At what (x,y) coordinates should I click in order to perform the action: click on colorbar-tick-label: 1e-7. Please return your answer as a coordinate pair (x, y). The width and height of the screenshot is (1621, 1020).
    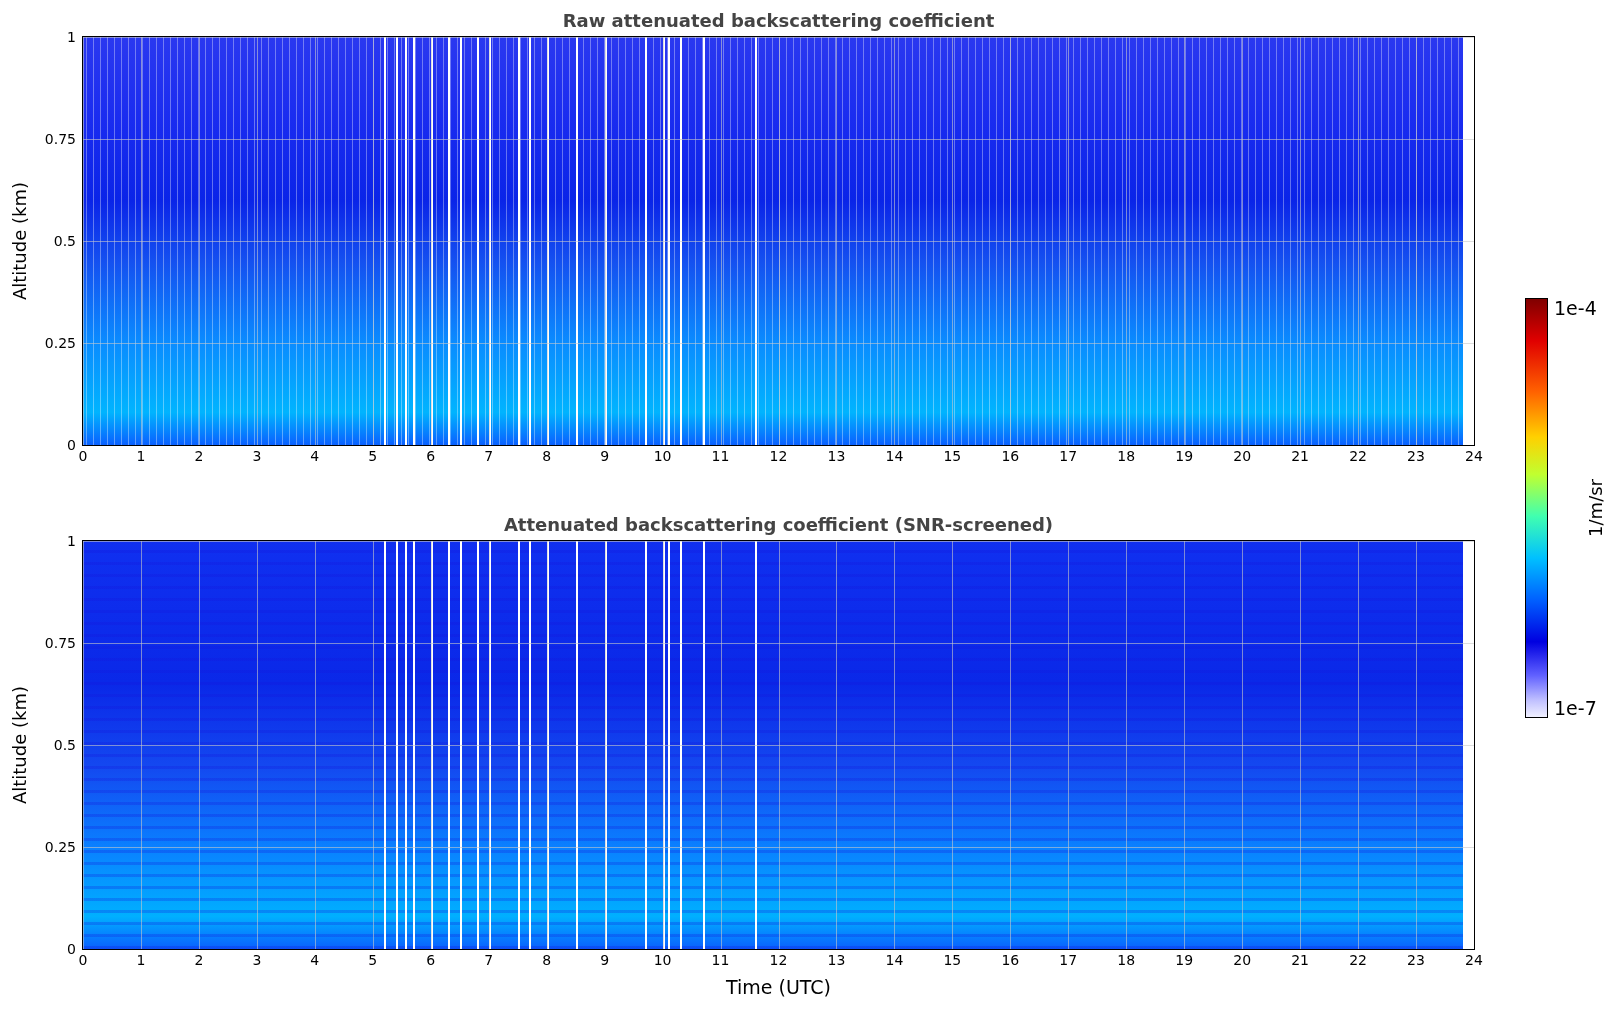
    Looking at the image, I should click on (1575, 708).